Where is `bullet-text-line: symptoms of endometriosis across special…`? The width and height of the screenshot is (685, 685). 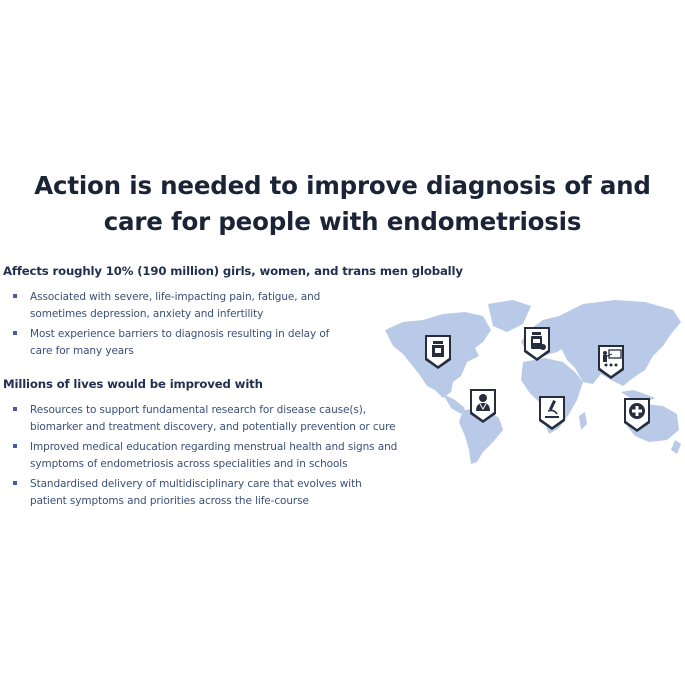 bullet-text-line: symptoms of endometriosis across special… is located at coordinates (189, 463).